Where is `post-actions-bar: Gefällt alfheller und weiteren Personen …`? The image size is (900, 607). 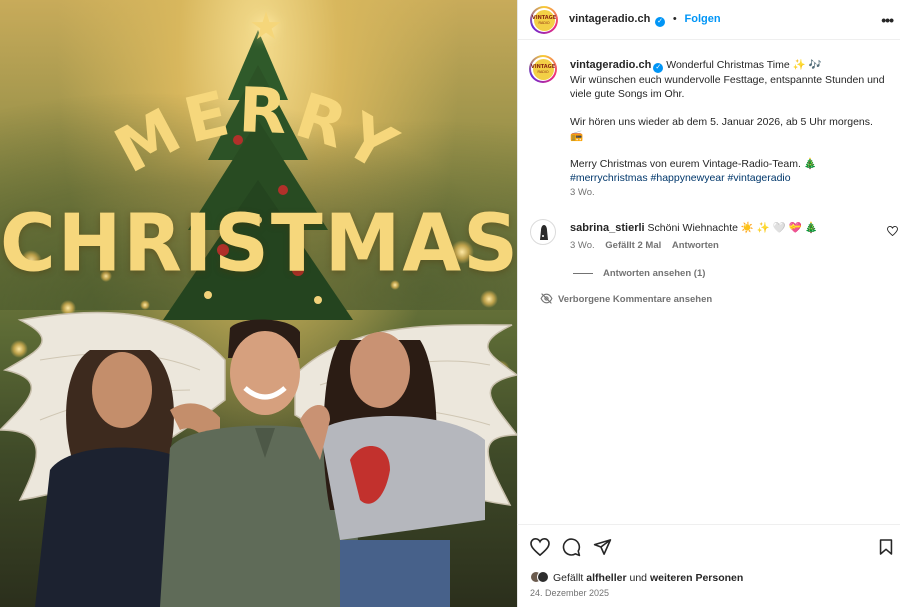 post-actions-bar: Gefällt alfheller und weiteren Personen … is located at coordinates (708, 565).